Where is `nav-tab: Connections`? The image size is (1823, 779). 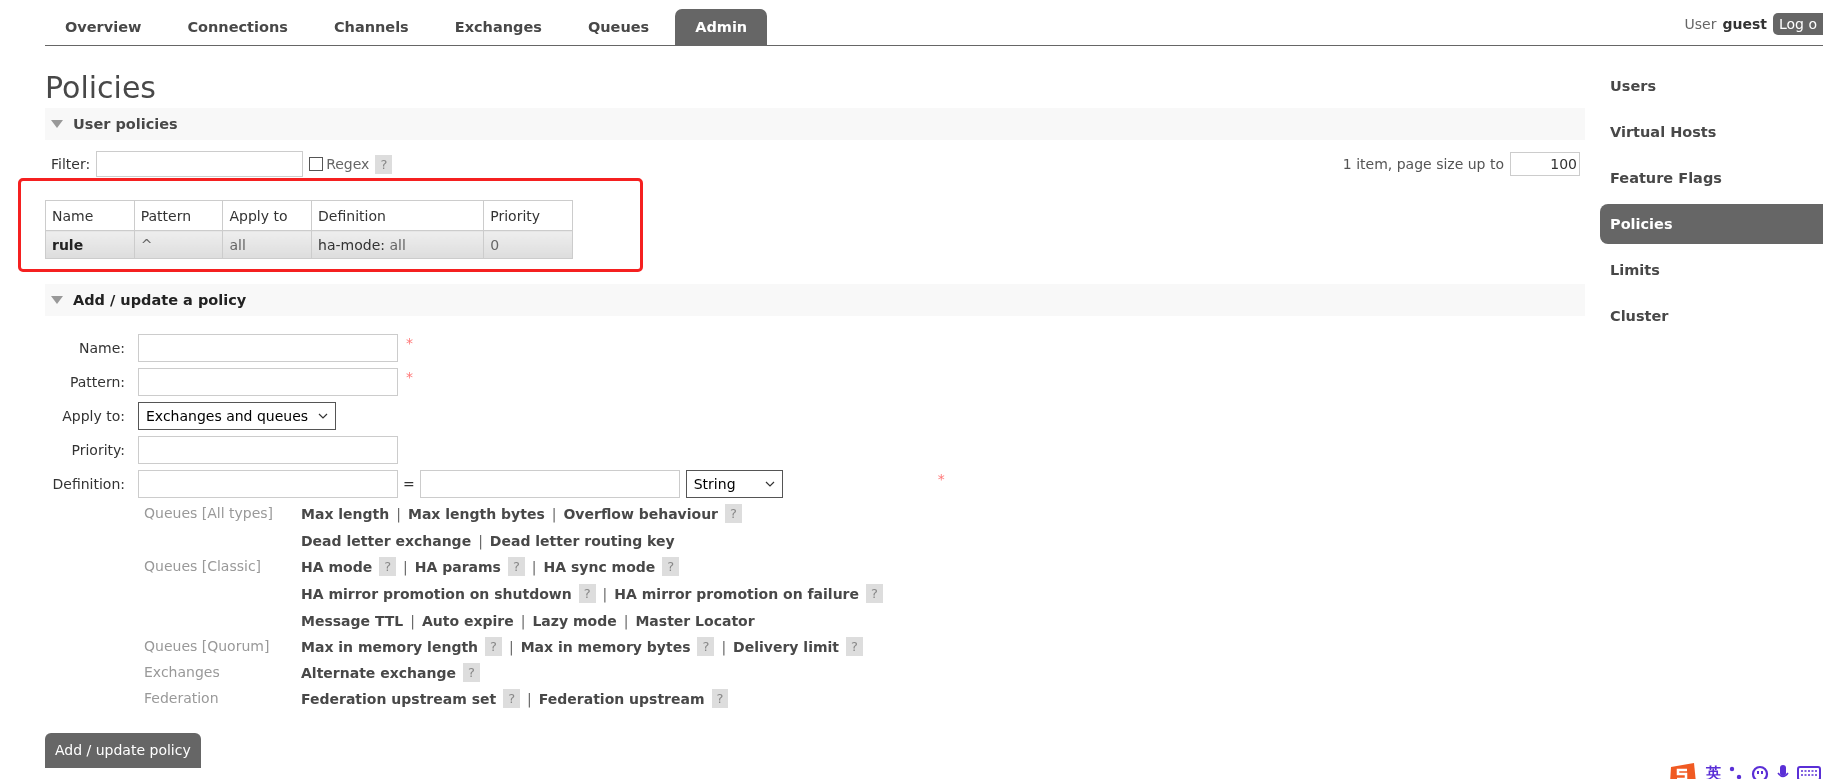
nav-tab: Connections is located at coordinates (237, 27).